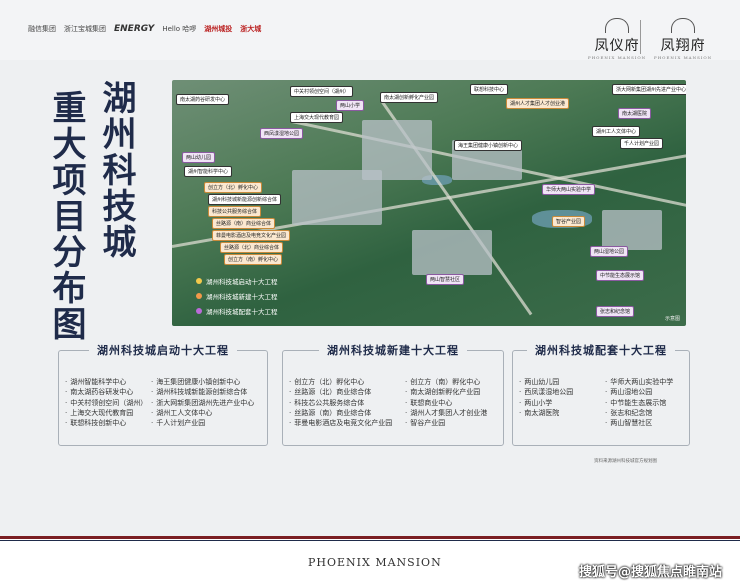 The width and height of the screenshot is (740, 587). Describe the element at coordinates (202, 423) in the screenshot. I see `list-item: 千人计划产业园` at that location.